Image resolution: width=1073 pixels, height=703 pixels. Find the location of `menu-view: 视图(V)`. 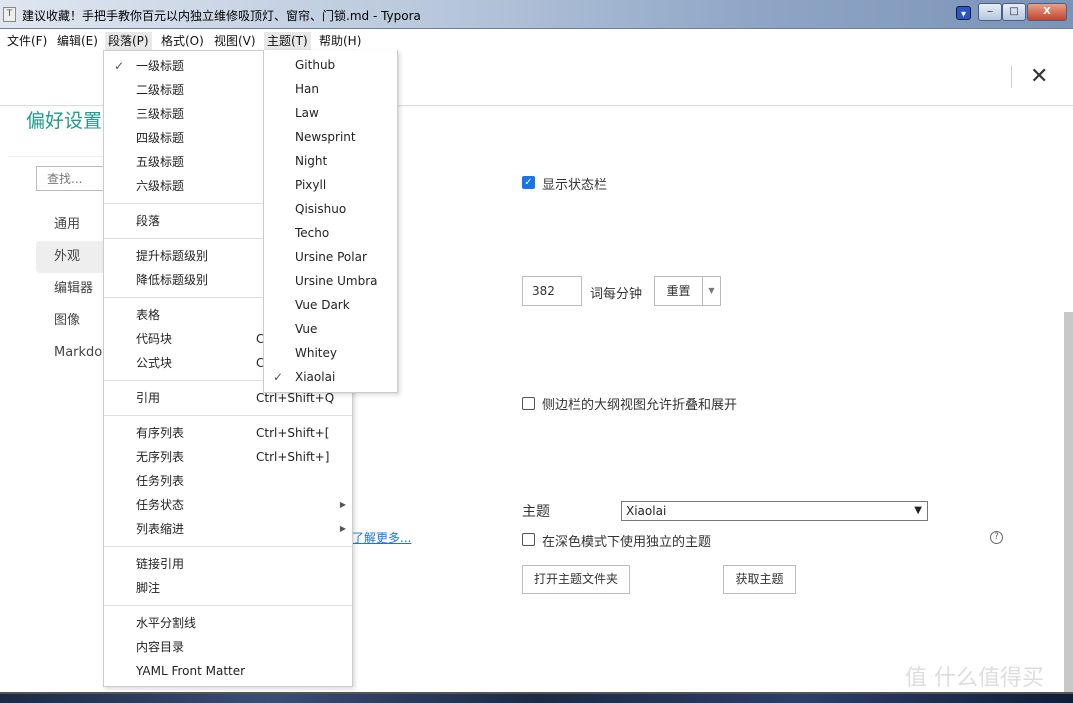

menu-view: 视图(V) is located at coordinates (235, 41).